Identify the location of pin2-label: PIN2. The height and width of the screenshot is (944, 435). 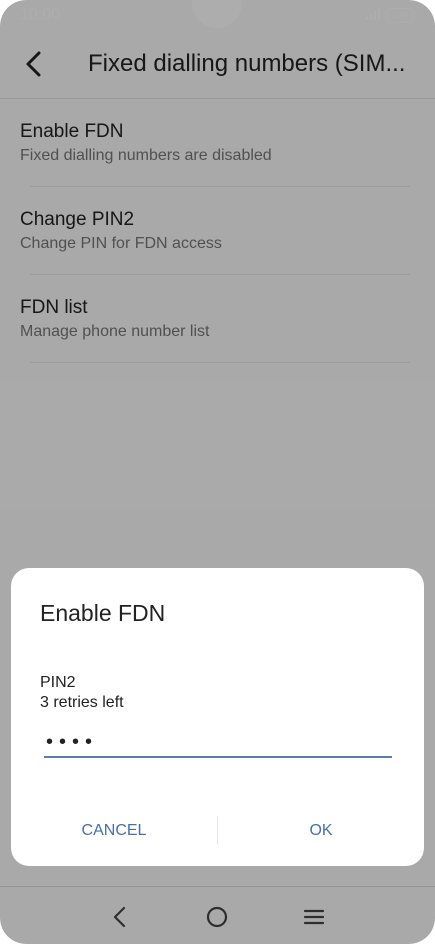
(58, 682).